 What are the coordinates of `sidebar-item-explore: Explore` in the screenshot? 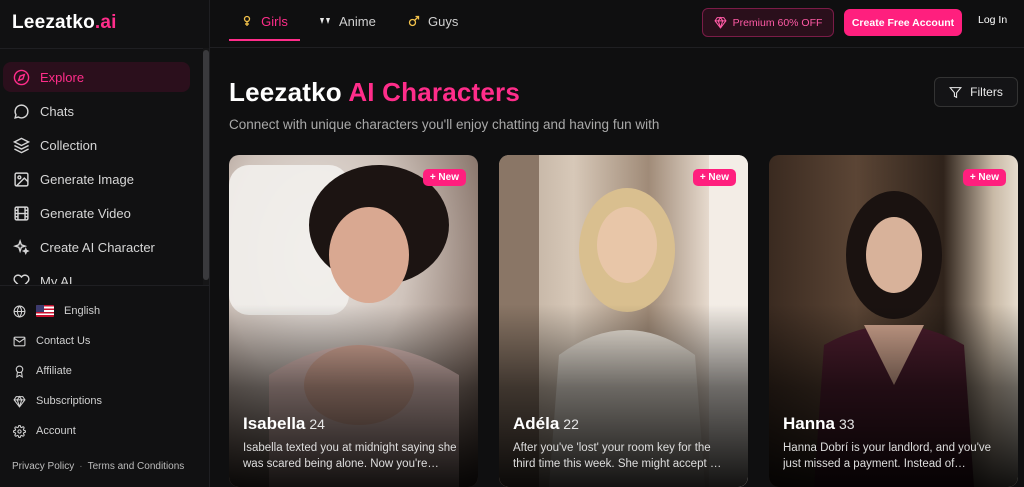 It's located at (96, 77).